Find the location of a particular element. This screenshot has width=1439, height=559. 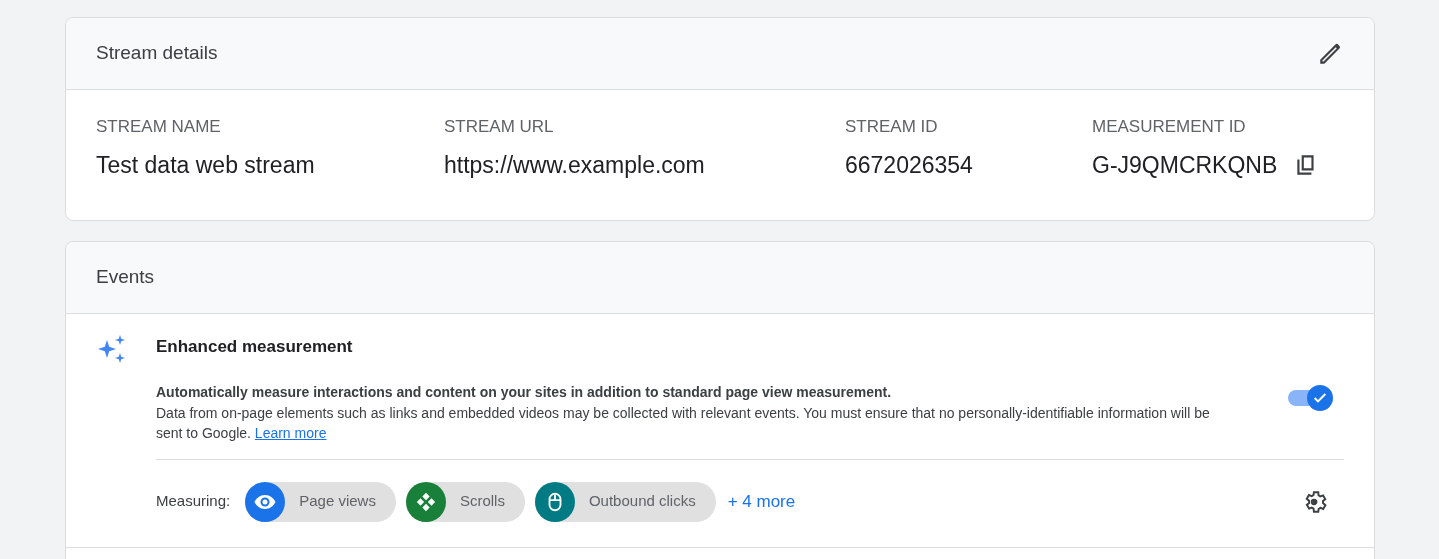

field-value: Test data web stream is located at coordinates (205, 165).